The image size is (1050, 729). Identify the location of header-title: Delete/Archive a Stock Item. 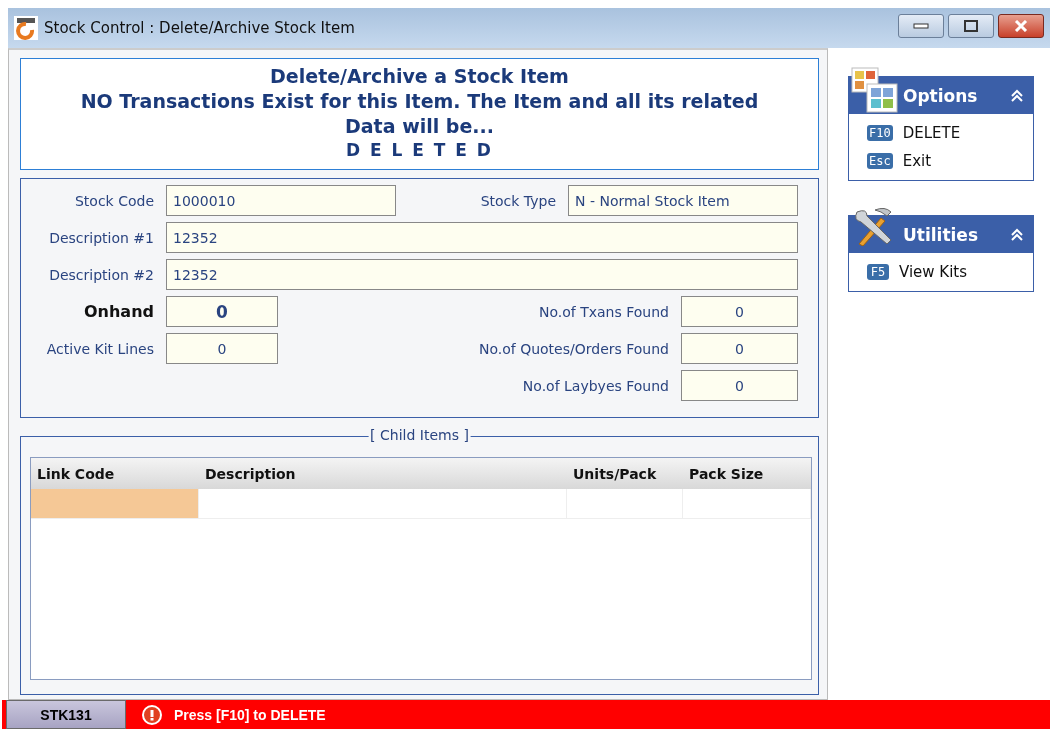
(419, 76).